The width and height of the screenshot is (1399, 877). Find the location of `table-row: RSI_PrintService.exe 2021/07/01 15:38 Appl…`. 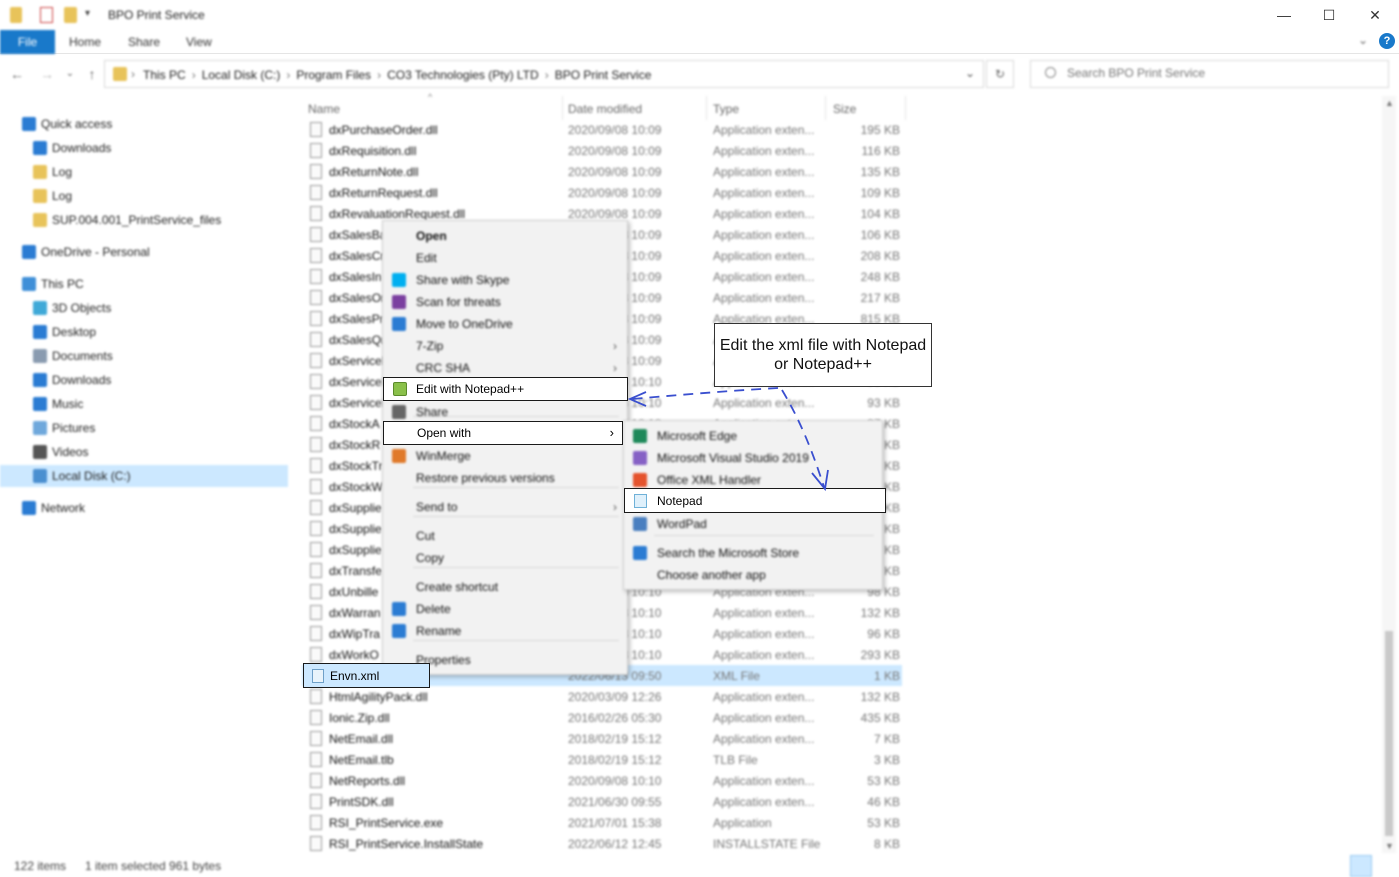

table-row: RSI_PrintService.exe 2021/07/01 15:38 Appl… is located at coordinates (602, 822).